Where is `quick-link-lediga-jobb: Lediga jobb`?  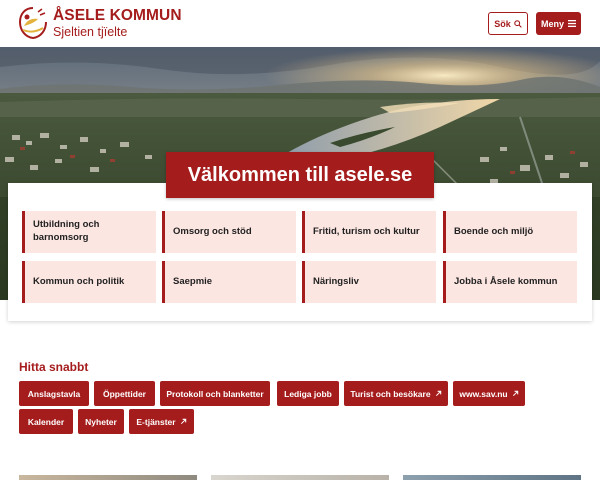 quick-link-lediga-jobb: Lediga jobb is located at coordinates (308, 393).